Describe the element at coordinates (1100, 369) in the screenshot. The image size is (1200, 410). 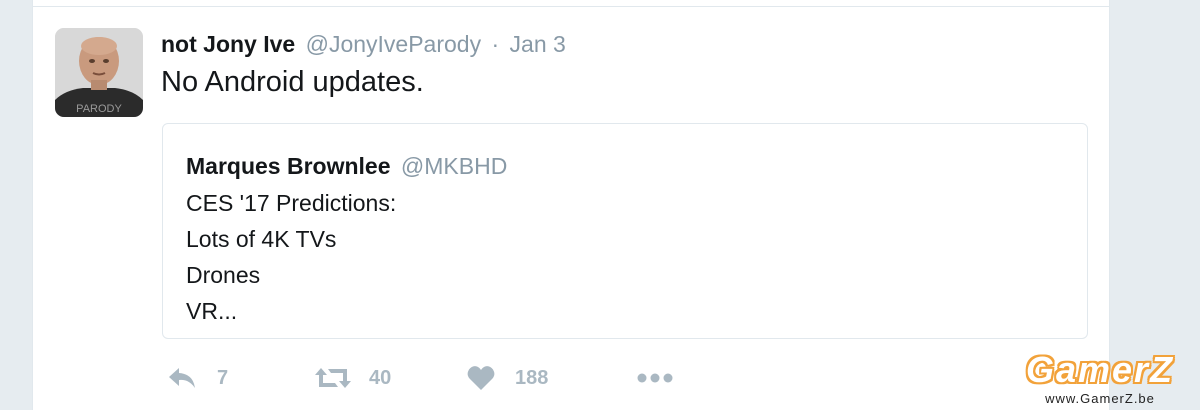
I see `watermark-logo: GamerZ` at that location.